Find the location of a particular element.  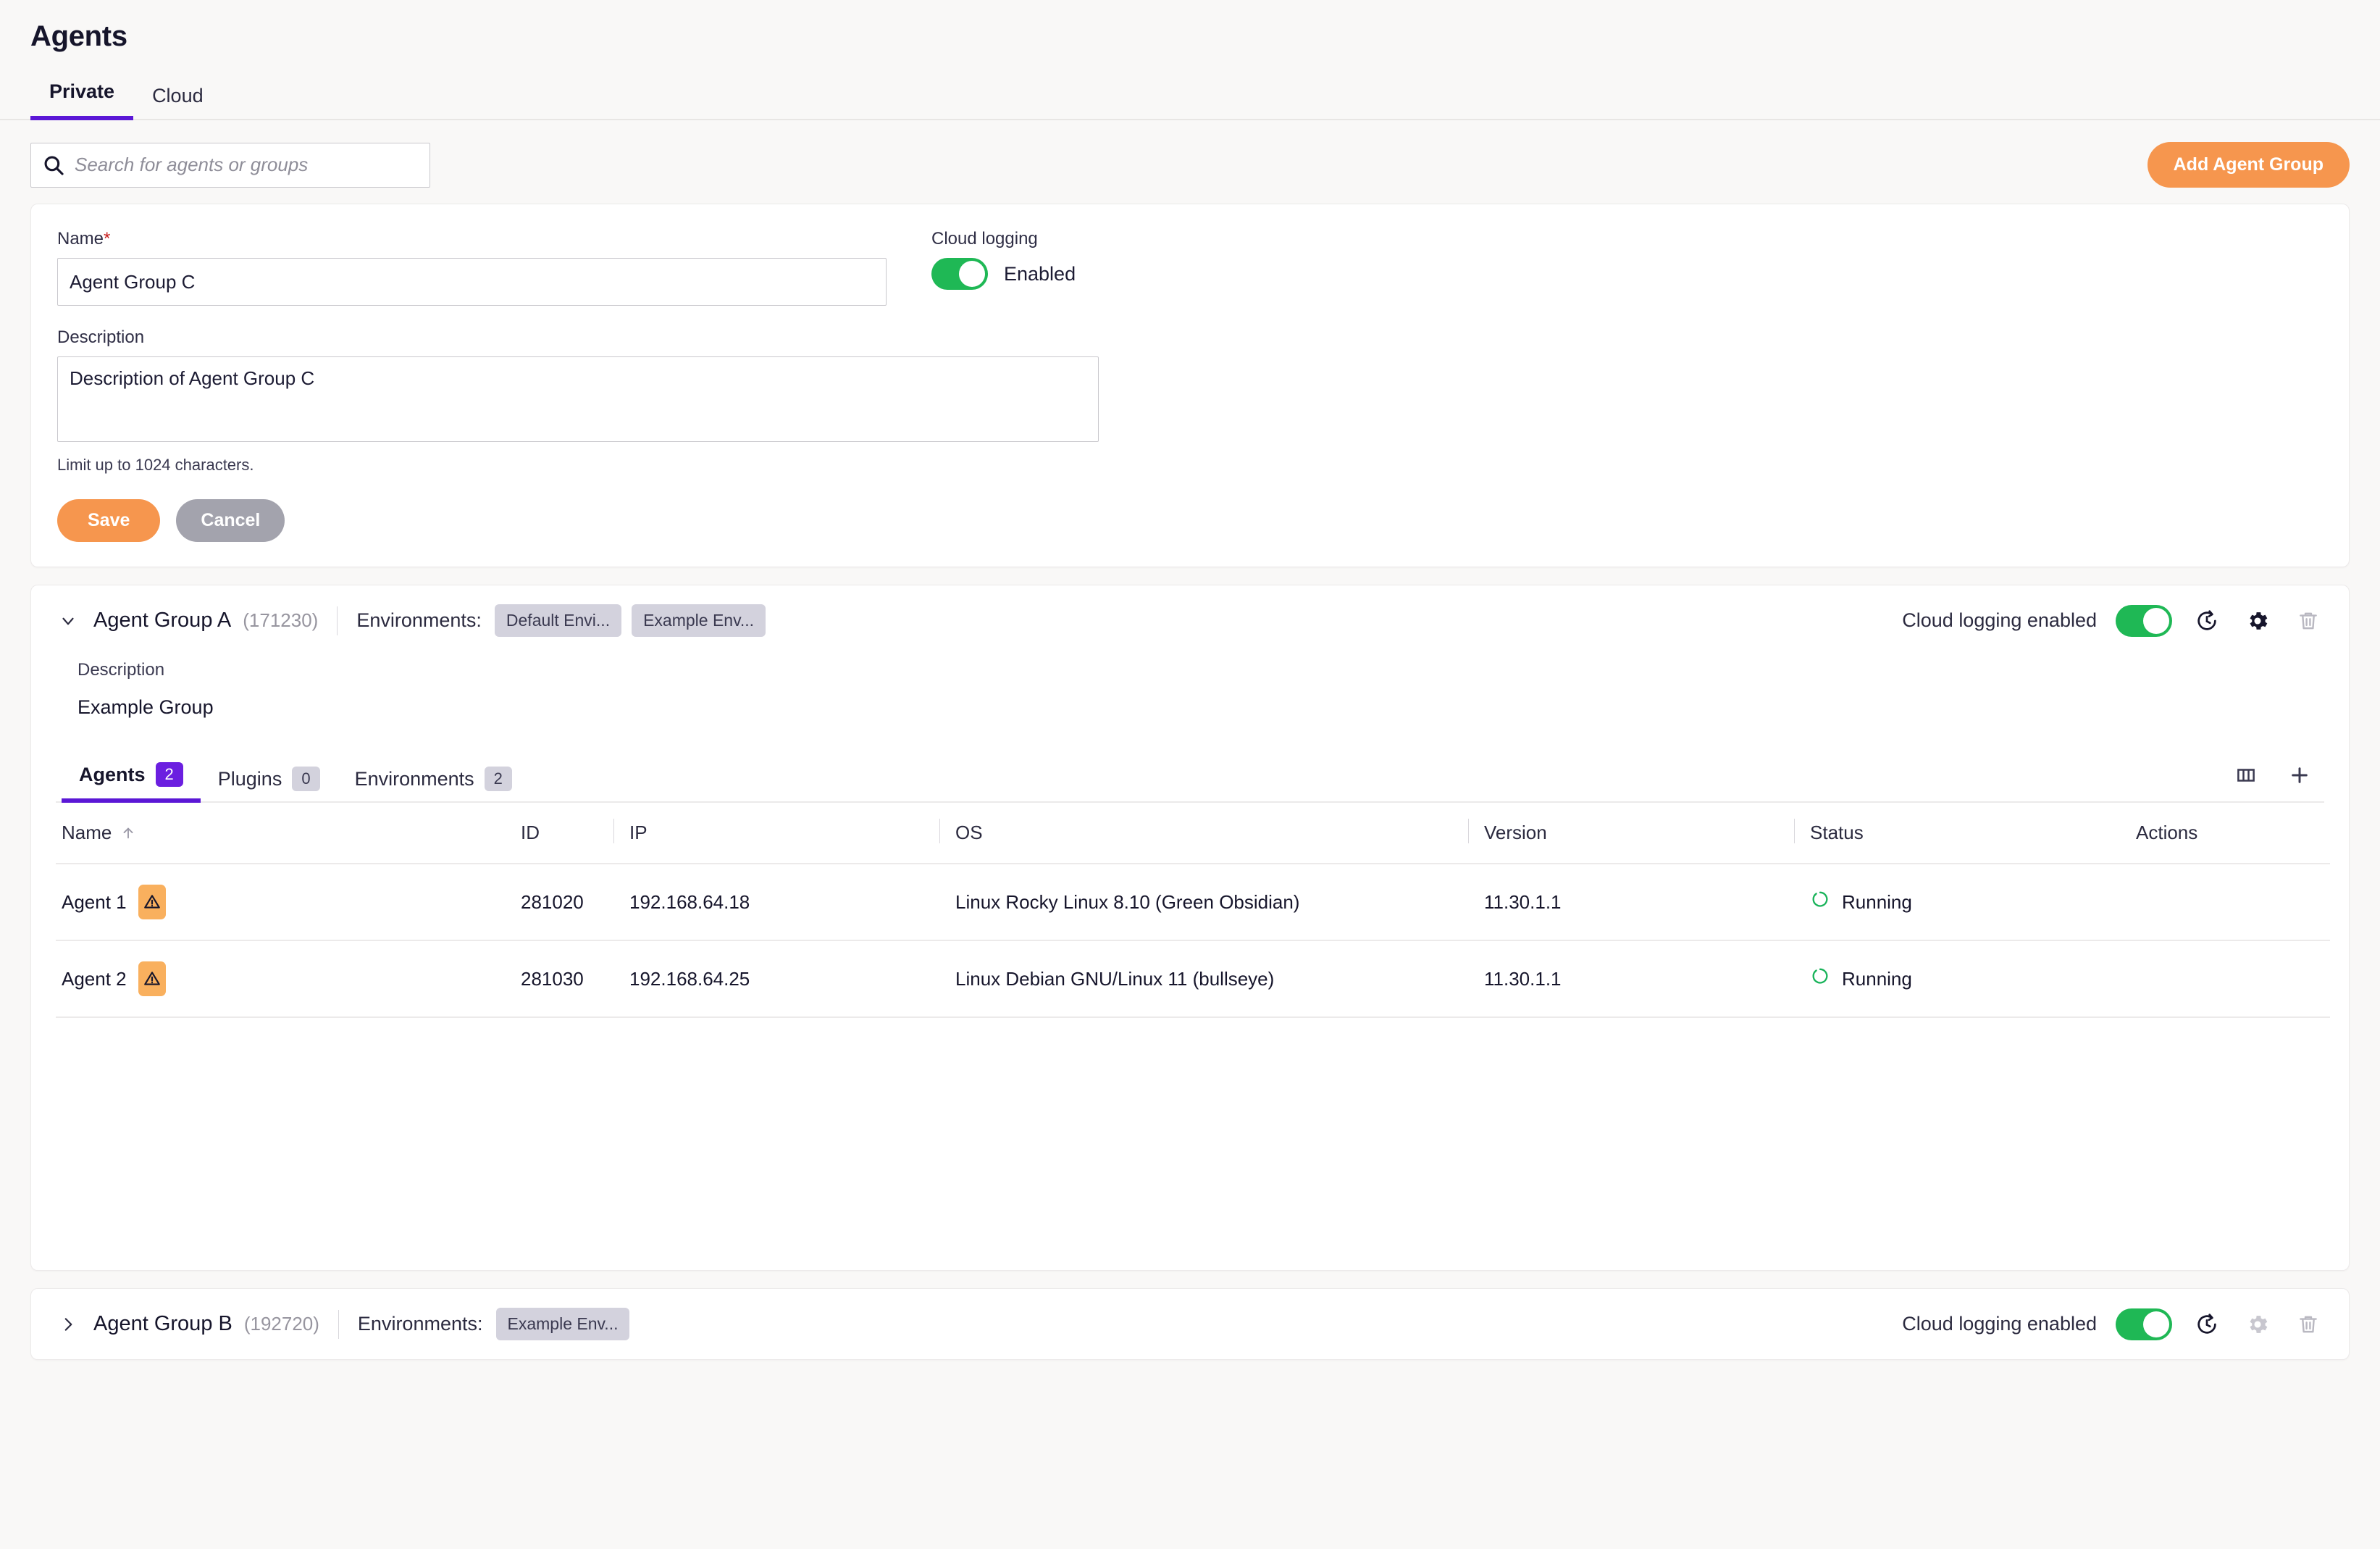

table-header-row: Name ID IP OS Version Status Actions is located at coordinates (1193, 834).